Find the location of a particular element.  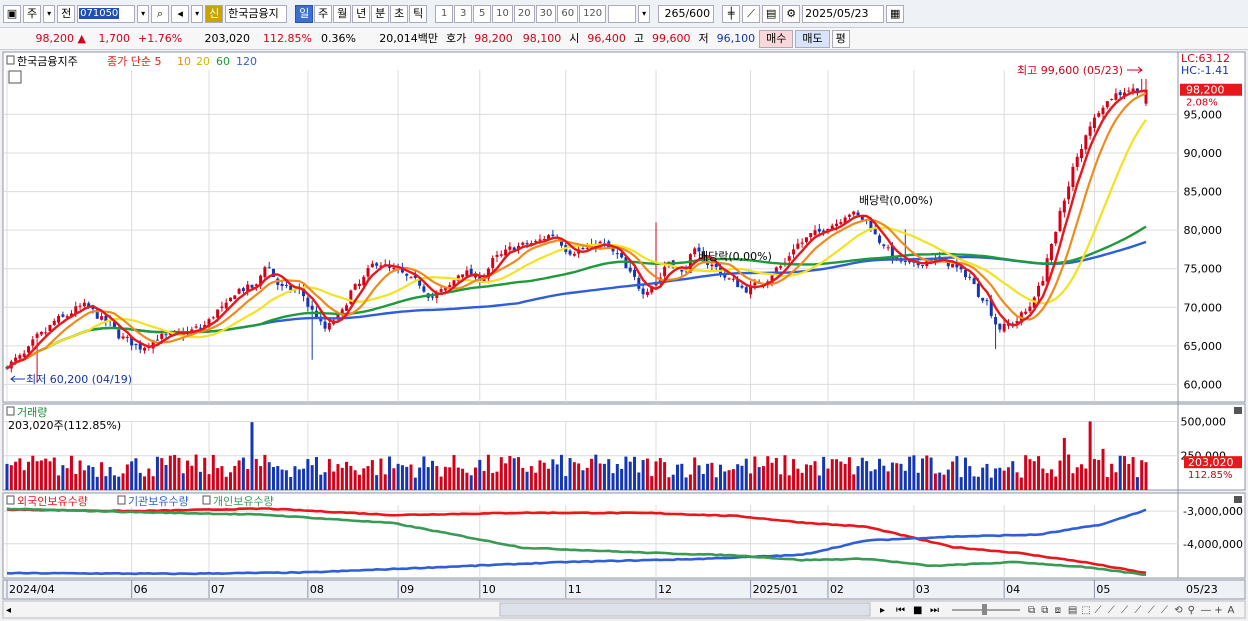

scroll-right-icon: ▸ is located at coordinates (882, 610).